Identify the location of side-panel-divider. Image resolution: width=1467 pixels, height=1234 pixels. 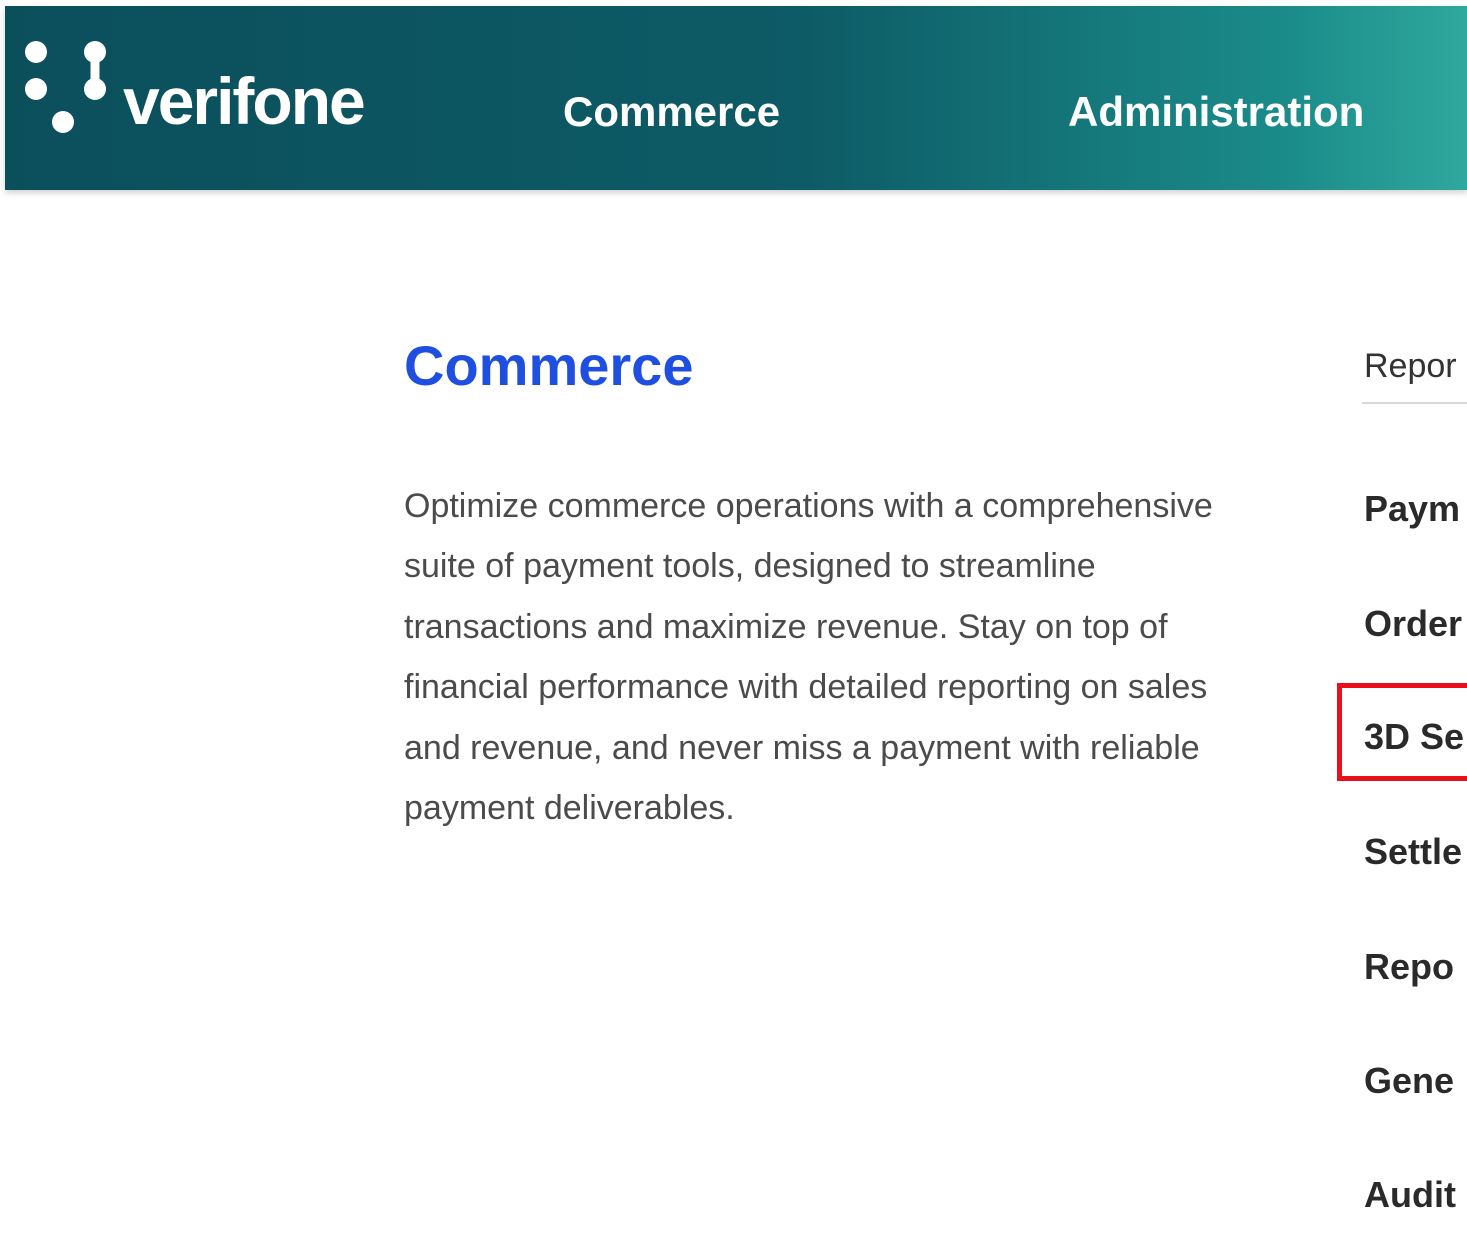
(1414, 403).